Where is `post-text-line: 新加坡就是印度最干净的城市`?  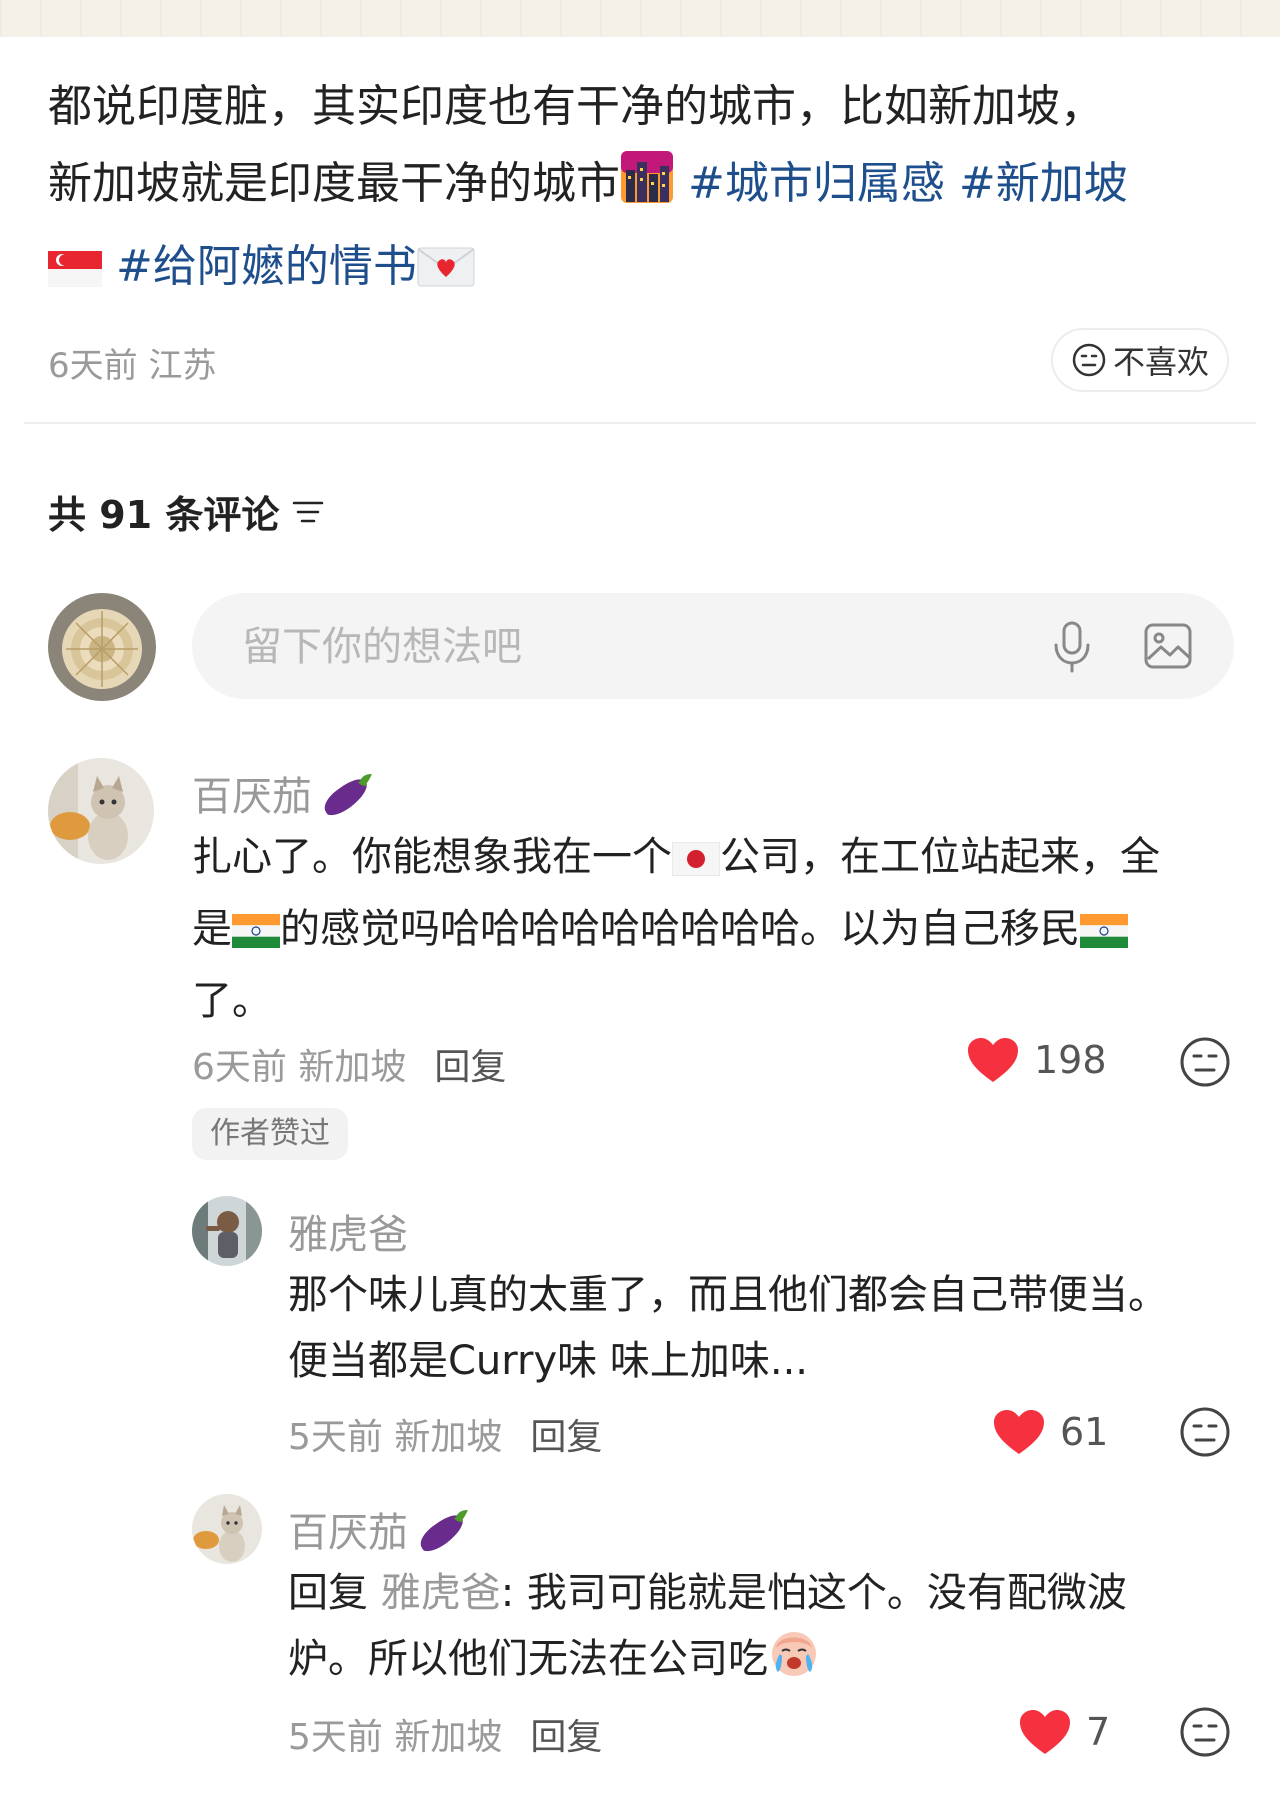
post-text-line: 新加坡就是印度最干净的城市 is located at coordinates (334, 183).